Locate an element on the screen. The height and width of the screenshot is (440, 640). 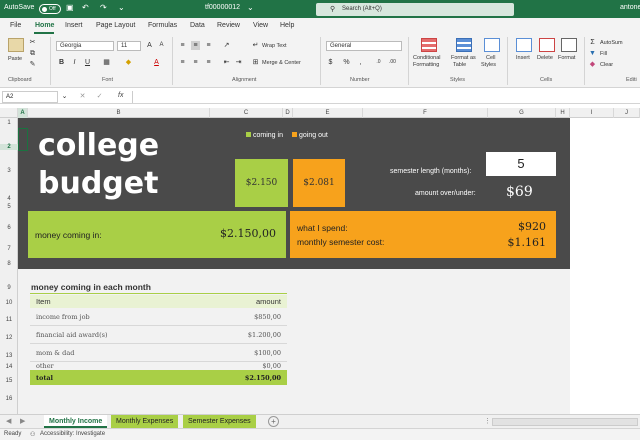
semester-length-input: 5 is located at coordinates (521, 164).